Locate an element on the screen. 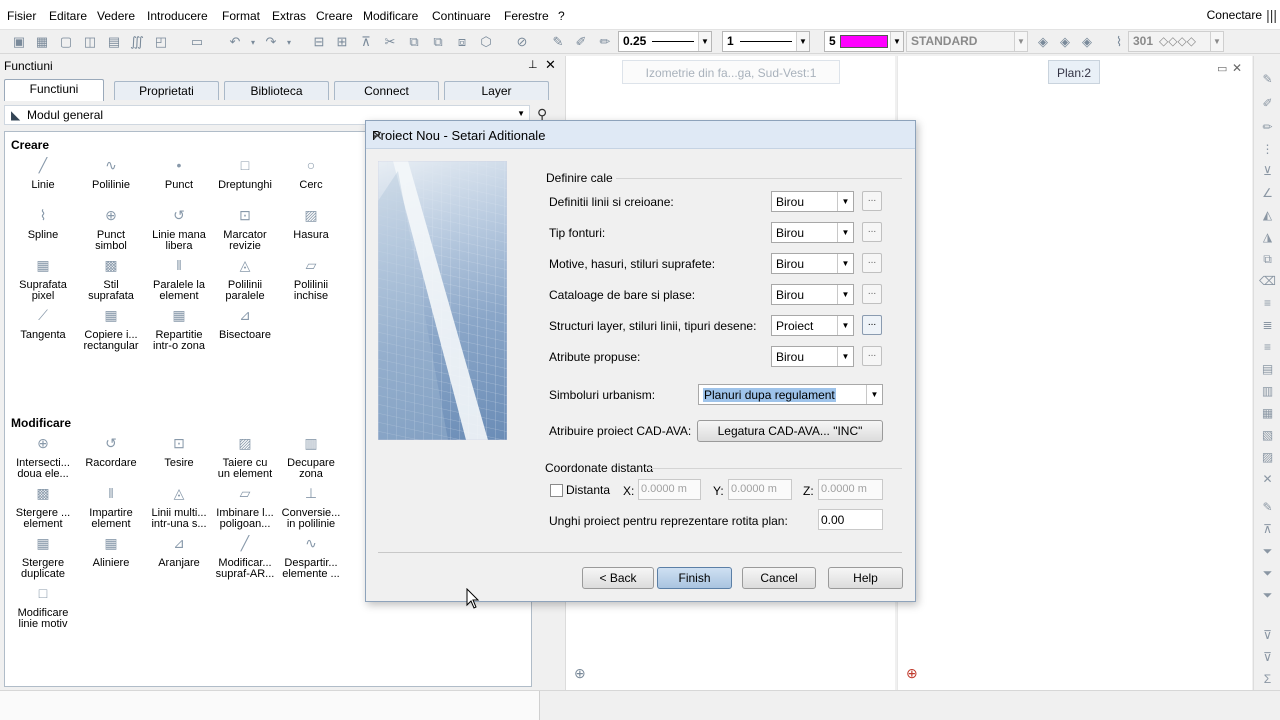 This screenshot has height=720, width=1280. menu-fisier: Fisier is located at coordinates (21, 16).